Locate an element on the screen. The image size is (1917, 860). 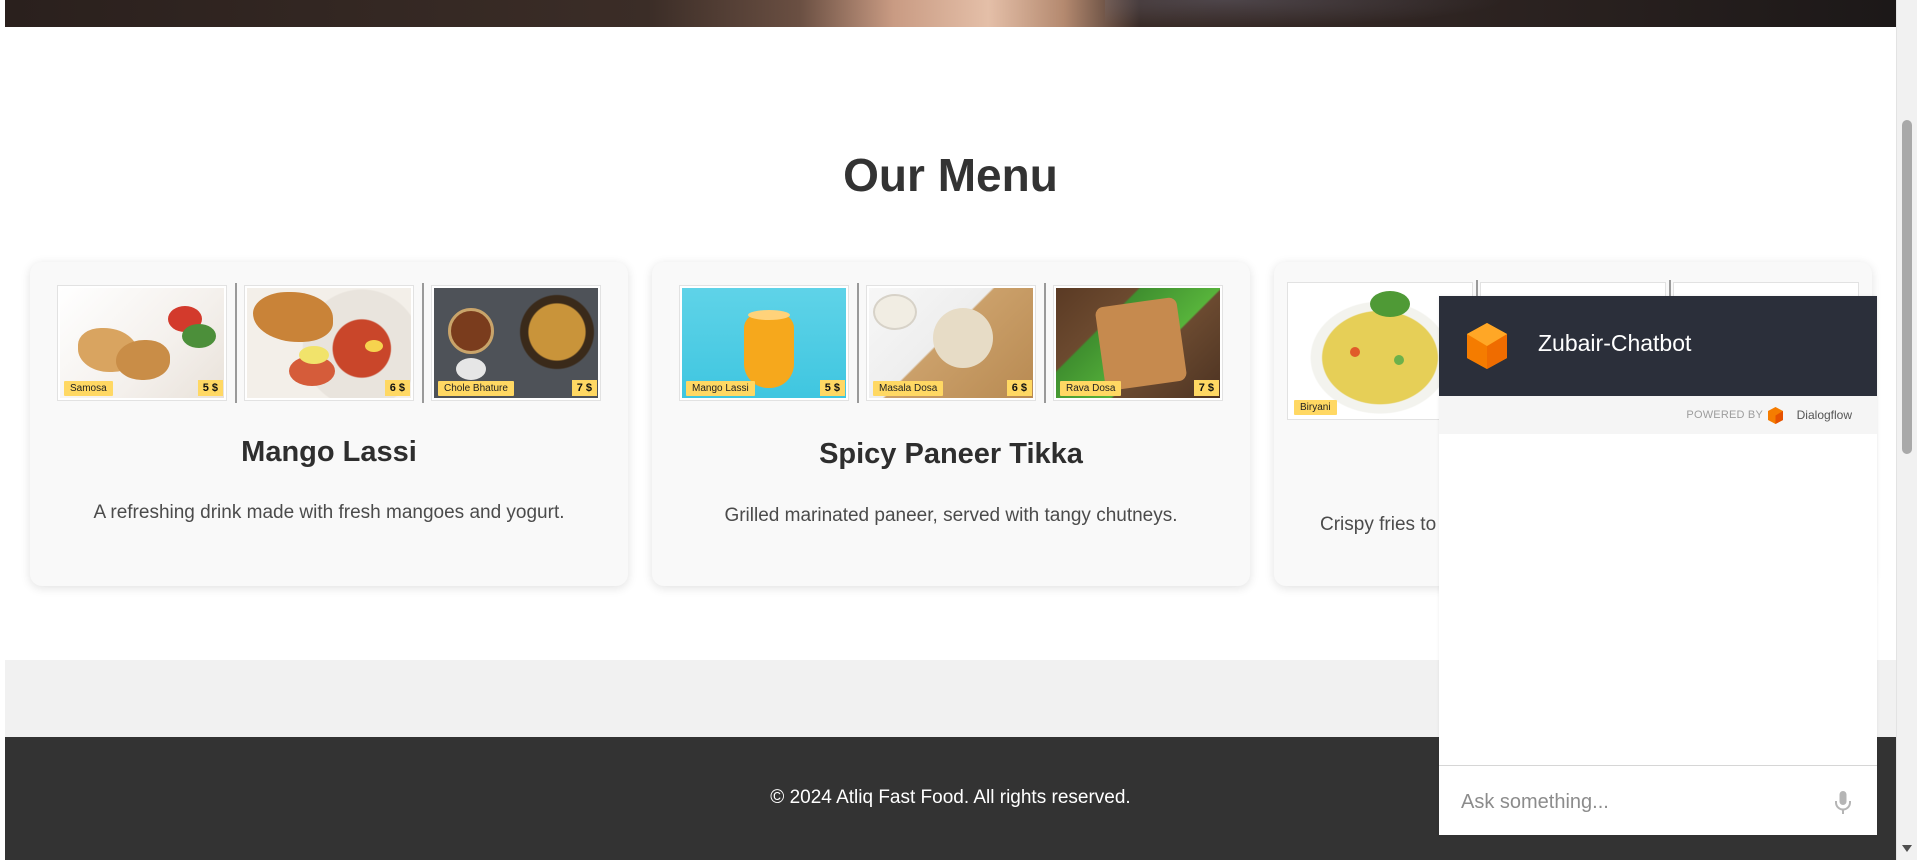
food-image-masala-dosa: Masala Dosa 6 $ is located at coordinates (951, 343).